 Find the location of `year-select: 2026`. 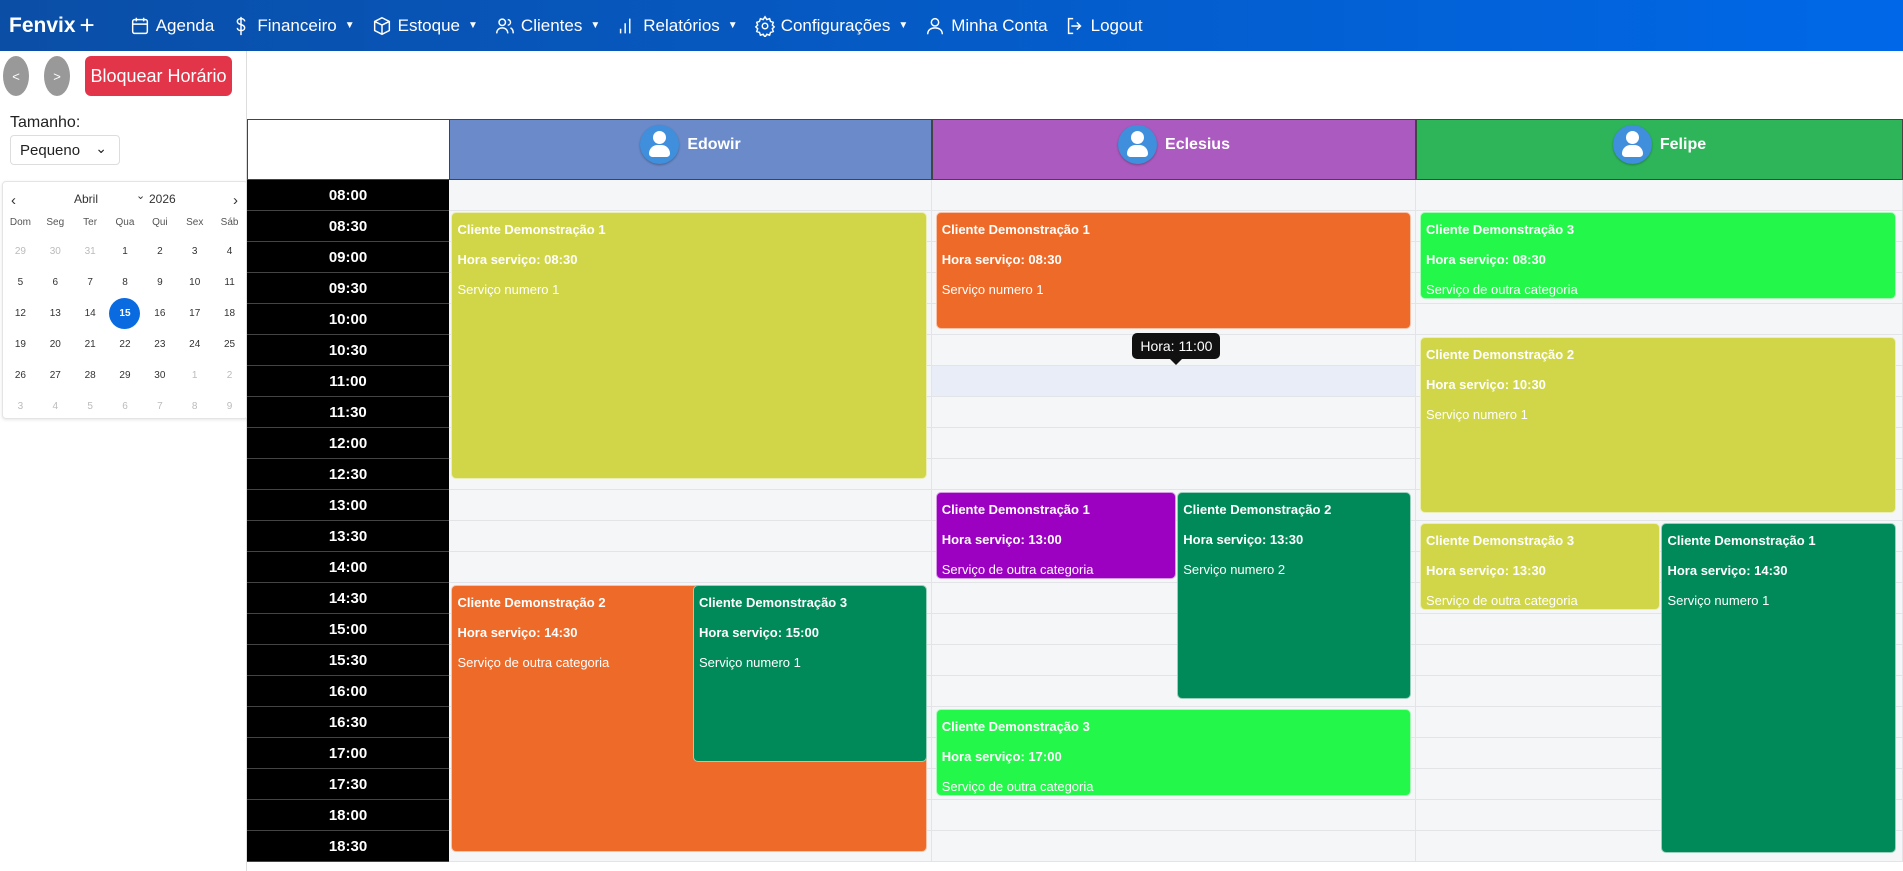

year-select: 2026 is located at coordinates (162, 199).